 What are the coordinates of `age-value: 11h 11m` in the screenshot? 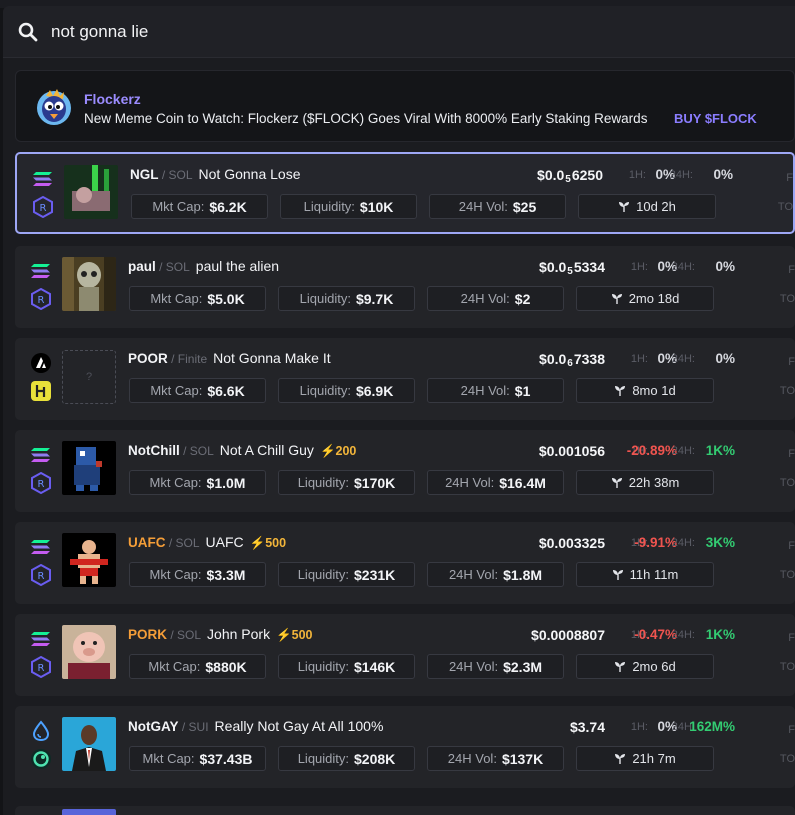 It's located at (654, 574).